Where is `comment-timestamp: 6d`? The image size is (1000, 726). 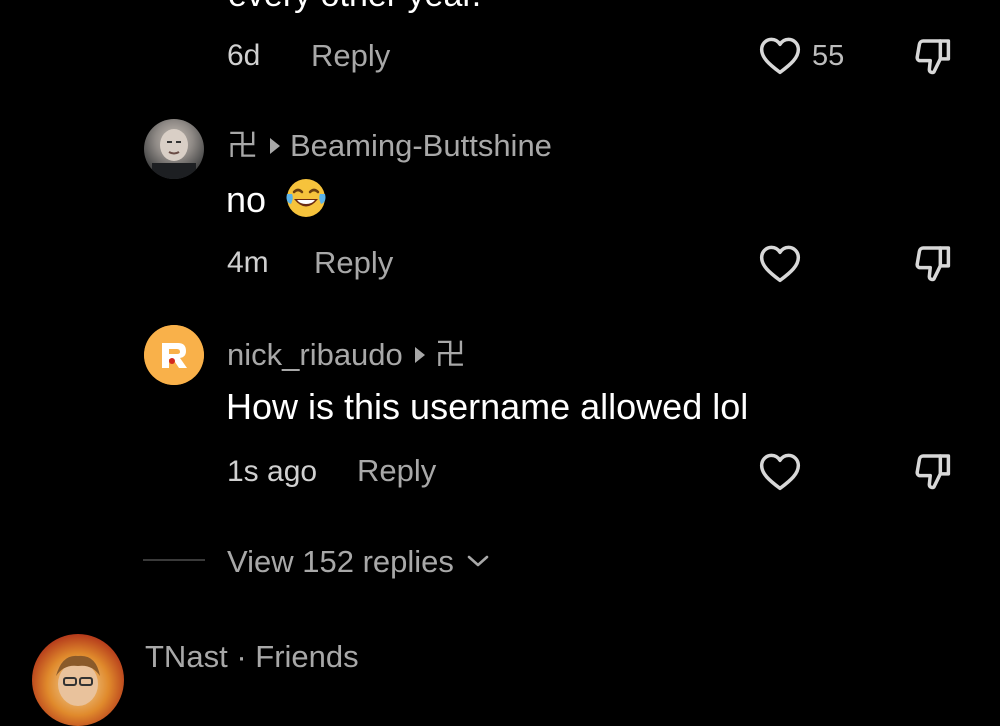
comment-timestamp: 6d is located at coordinates (244, 55).